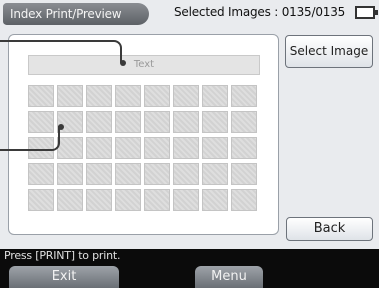 This screenshot has height=288, width=379. I want to click on status-message: Press [PRINT] to print., so click(189, 256).